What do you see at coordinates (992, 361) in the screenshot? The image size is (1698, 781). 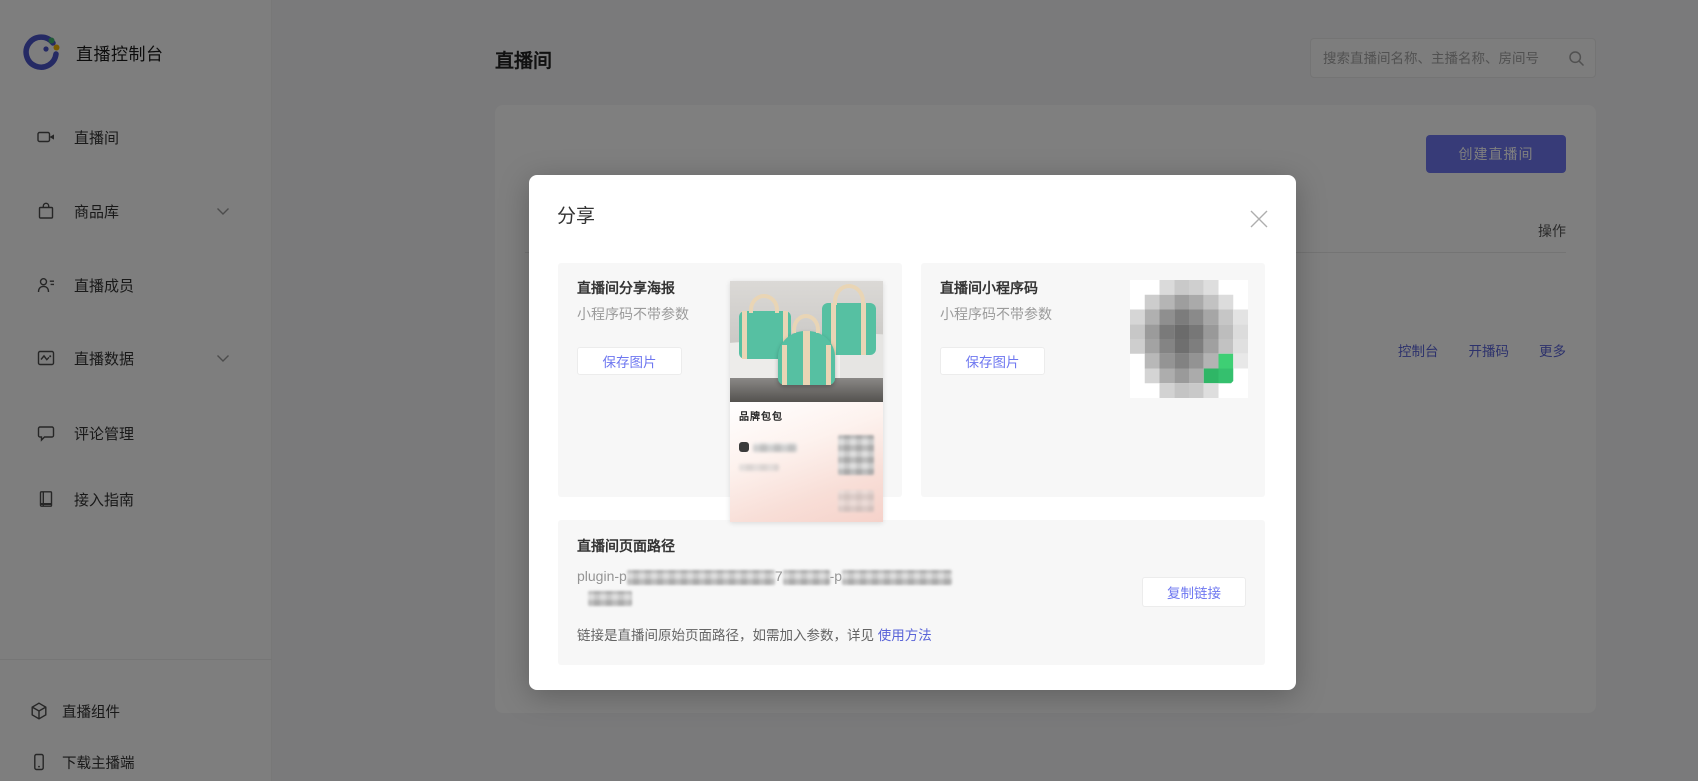 I see `save-qr-button: 保存图片` at bounding box center [992, 361].